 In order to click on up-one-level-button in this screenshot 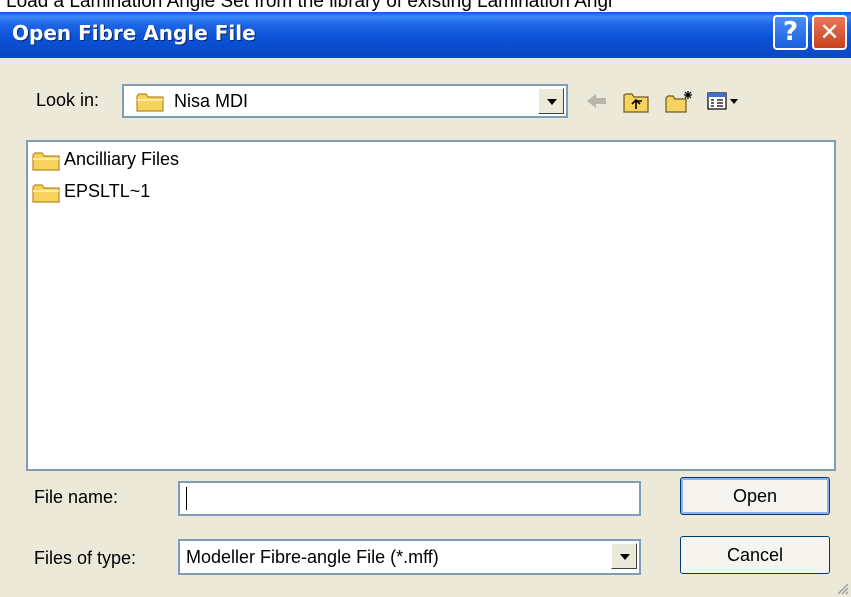, I will do `click(636, 102)`.